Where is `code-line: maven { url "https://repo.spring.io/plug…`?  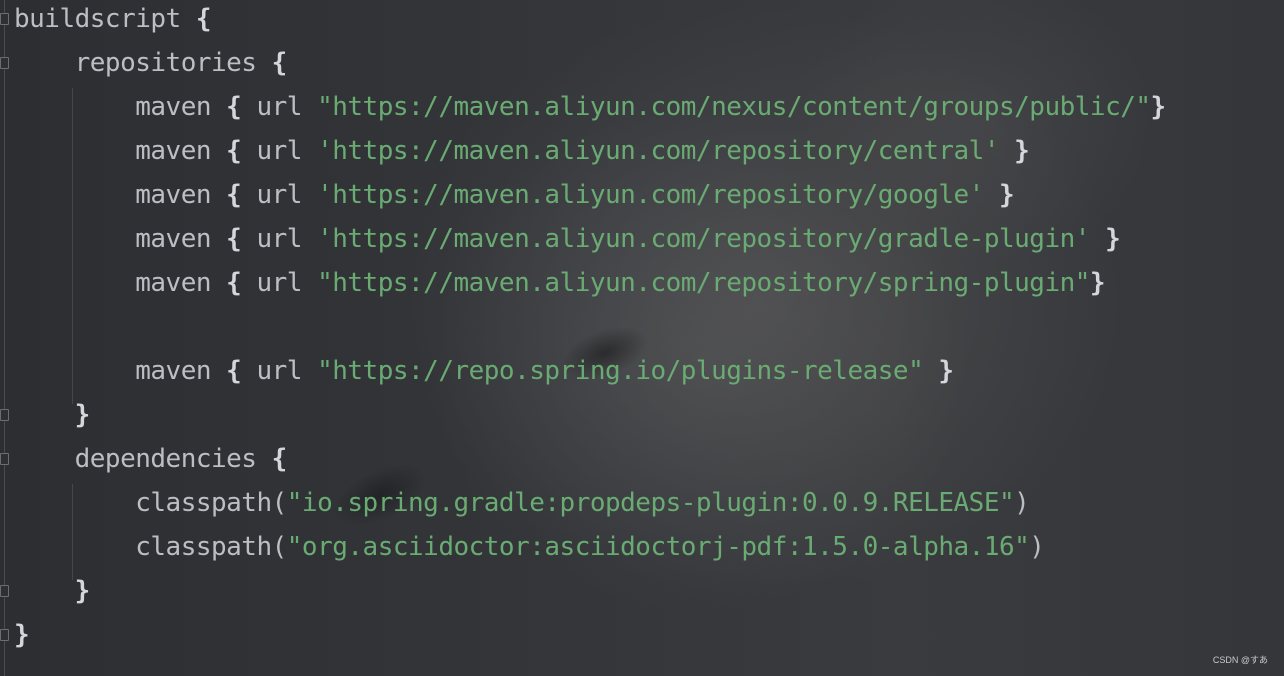 code-line: maven { url "https://repo.spring.io/plug… is located at coordinates (484, 371).